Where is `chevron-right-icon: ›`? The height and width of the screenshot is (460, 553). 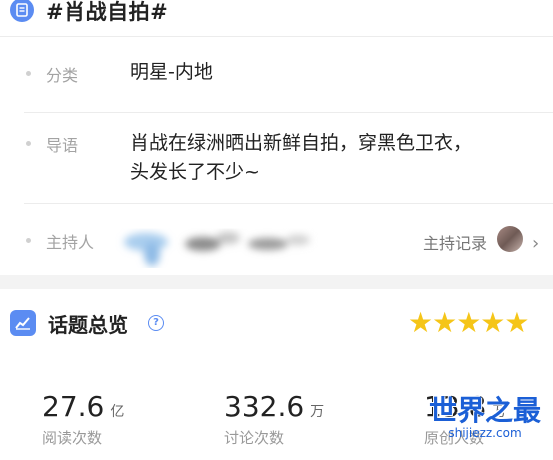 chevron-right-icon: › is located at coordinates (535, 243).